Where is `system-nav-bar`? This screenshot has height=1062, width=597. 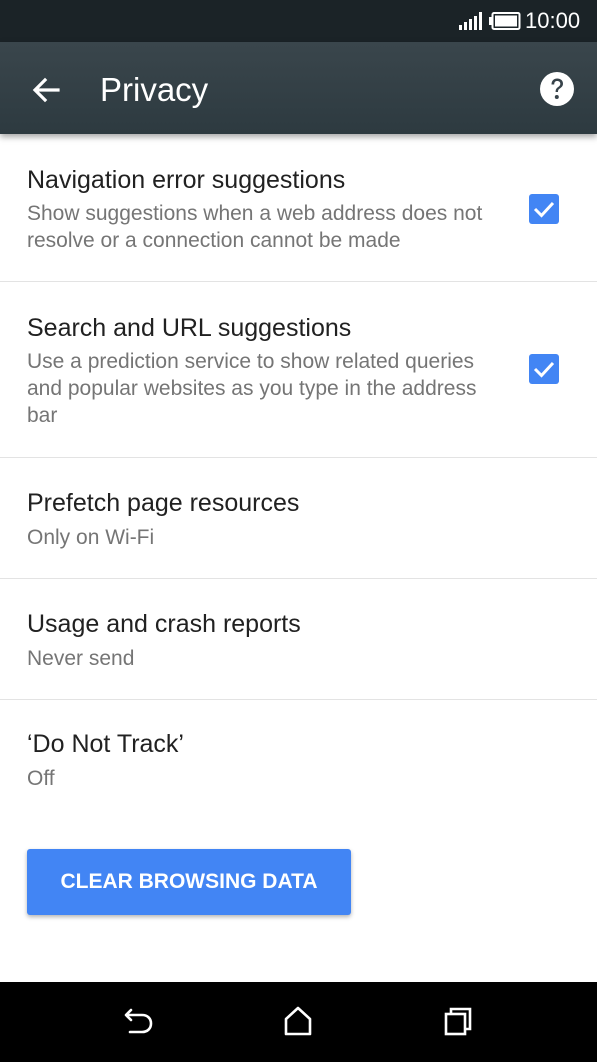 system-nav-bar is located at coordinates (298, 1022).